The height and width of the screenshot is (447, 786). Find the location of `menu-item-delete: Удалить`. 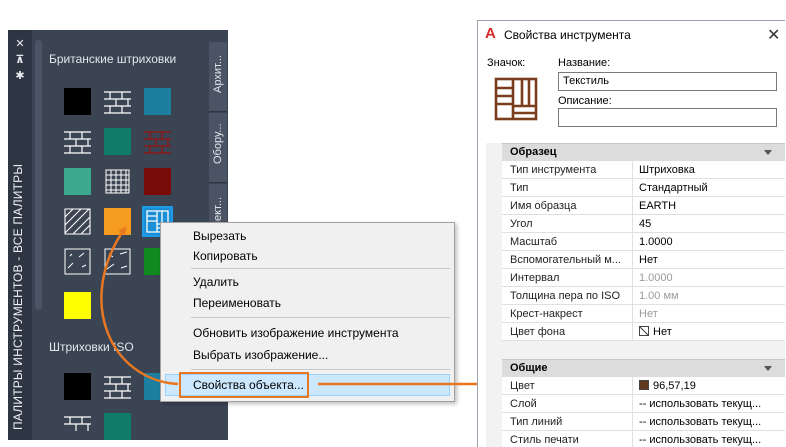

menu-item-delete: Удалить is located at coordinates (216, 282).